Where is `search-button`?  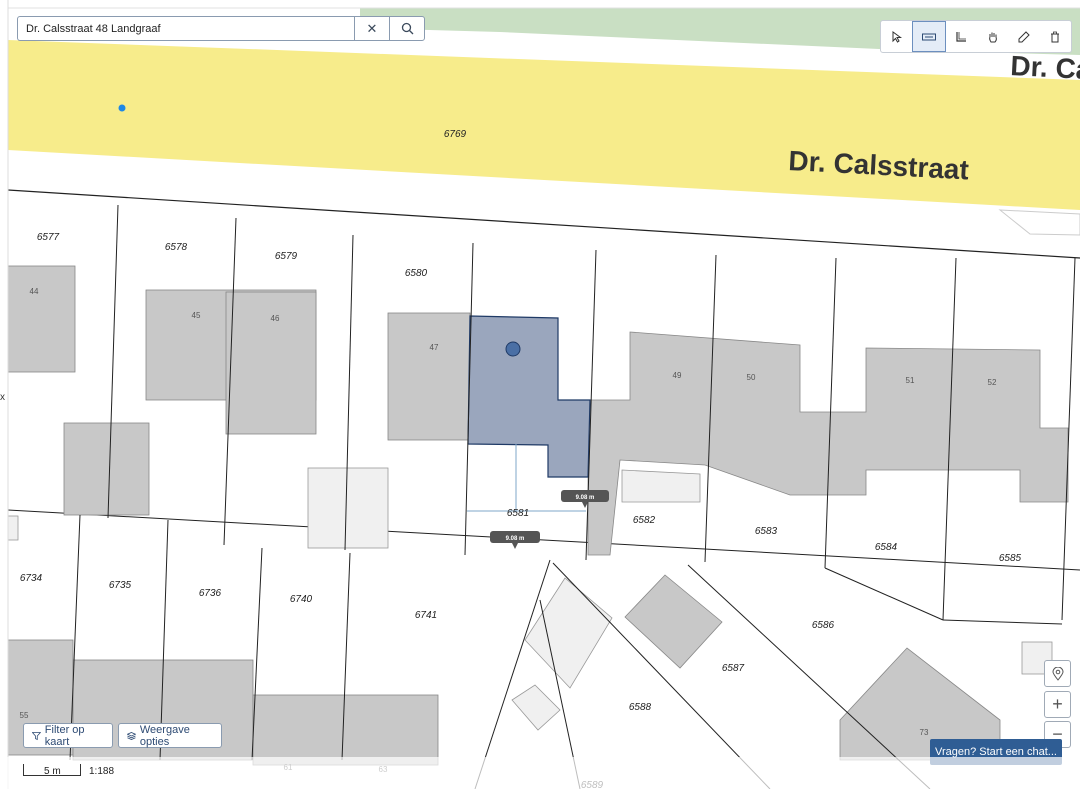 search-button is located at coordinates (406, 28).